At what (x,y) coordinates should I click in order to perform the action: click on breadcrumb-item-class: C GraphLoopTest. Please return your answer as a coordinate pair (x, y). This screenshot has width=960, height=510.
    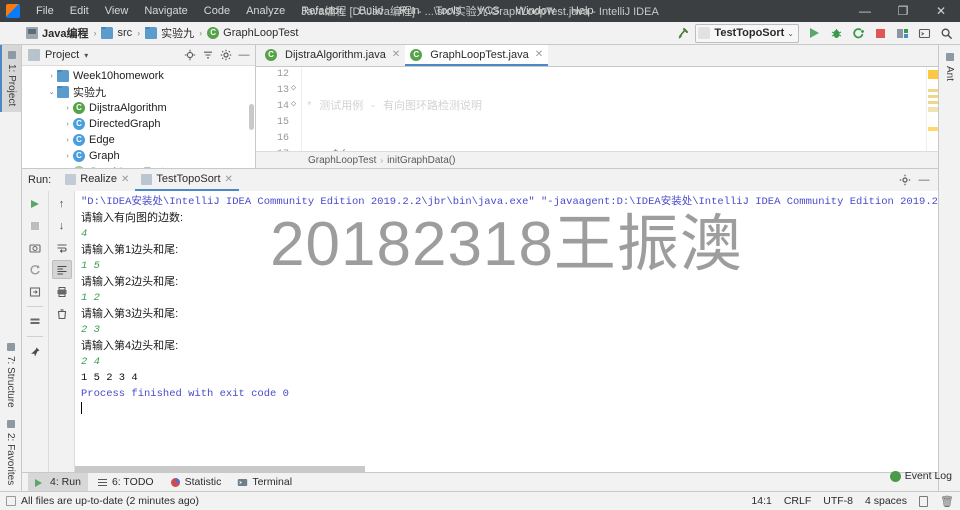
    Looking at the image, I should click on (252, 33).